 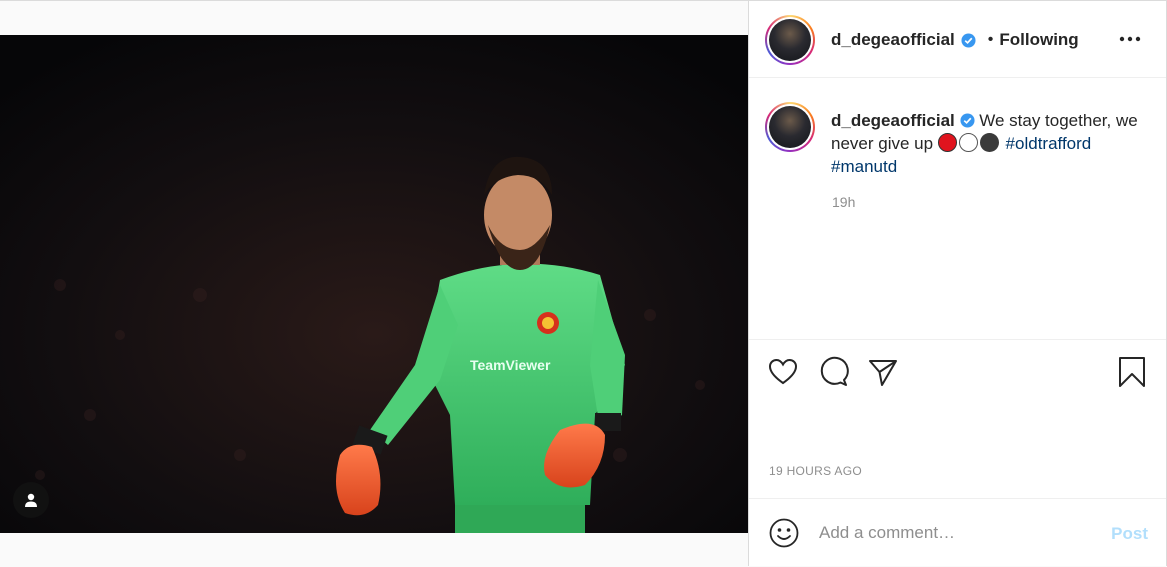 What do you see at coordinates (1038, 40) in the screenshot?
I see `following-button: Following` at bounding box center [1038, 40].